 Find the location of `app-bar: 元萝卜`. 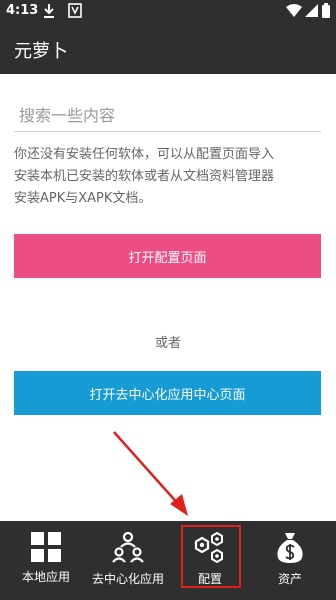

app-bar: 元萝卜 is located at coordinates (168, 49).